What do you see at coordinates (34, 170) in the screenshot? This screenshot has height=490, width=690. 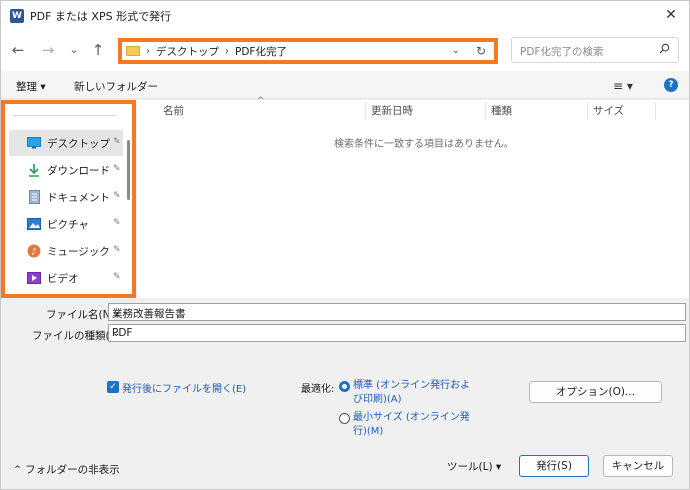 I see `download-icon` at bounding box center [34, 170].